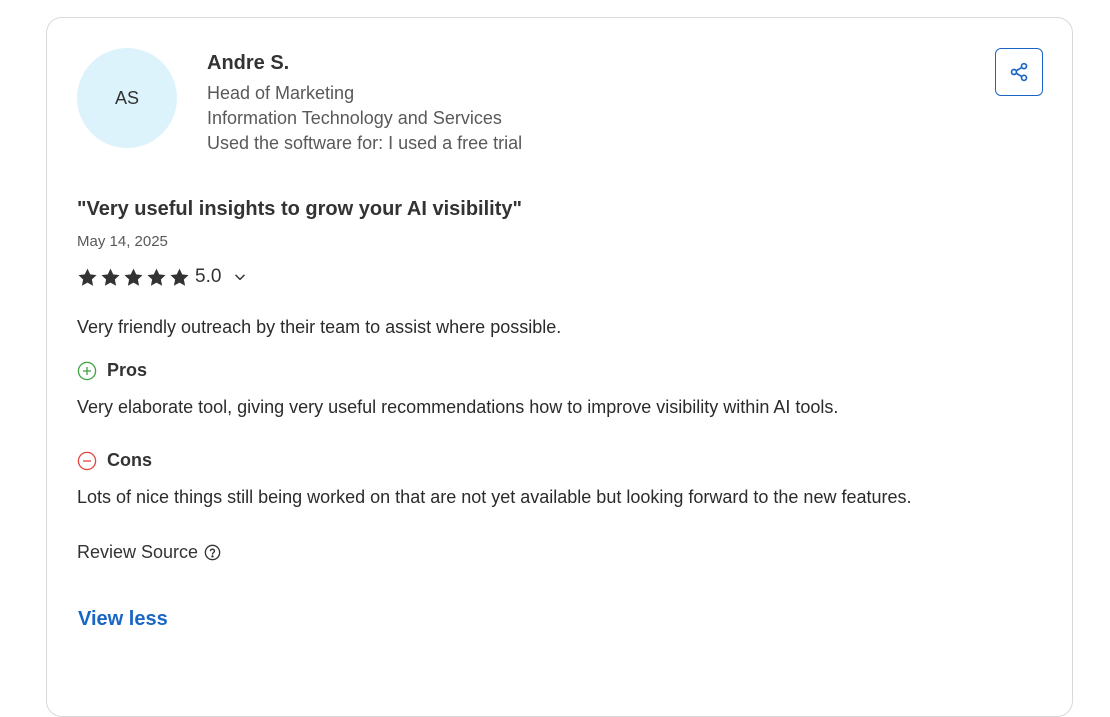  I want to click on avatar: AS, so click(127, 98).